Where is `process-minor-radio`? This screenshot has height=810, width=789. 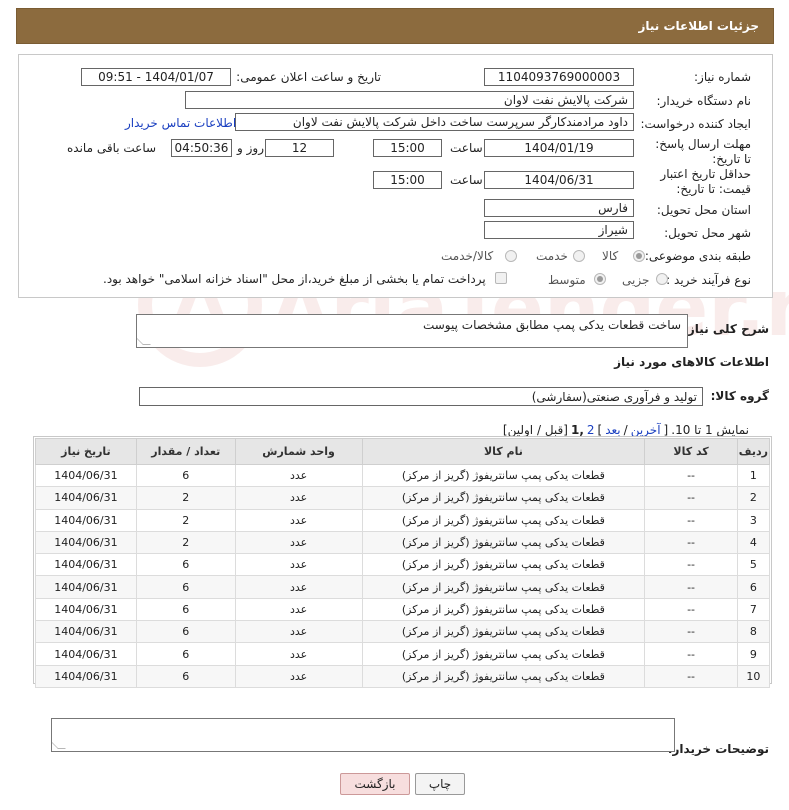 process-minor-radio is located at coordinates (662, 279).